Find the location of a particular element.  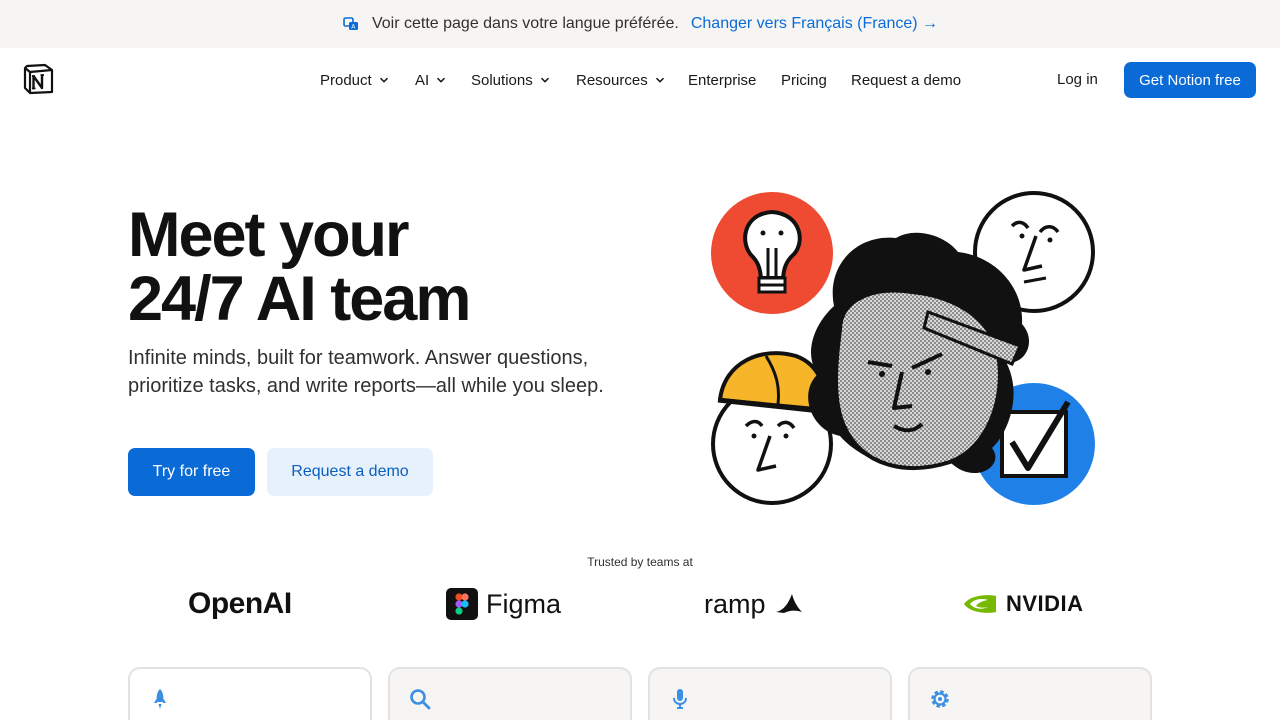

lightbulb-icon is located at coordinates (772, 253).